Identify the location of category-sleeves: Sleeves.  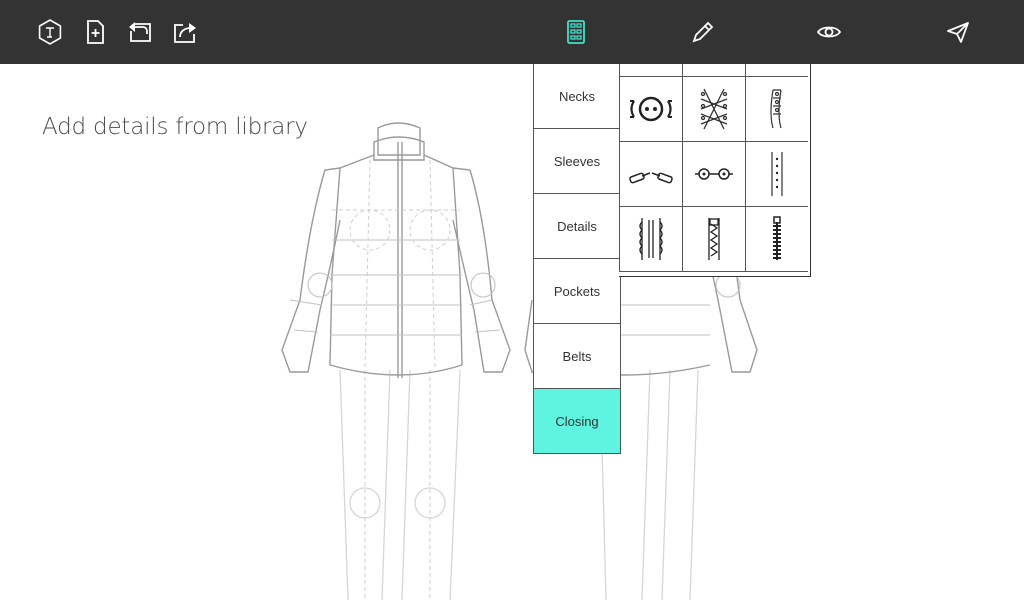
(577, 161).